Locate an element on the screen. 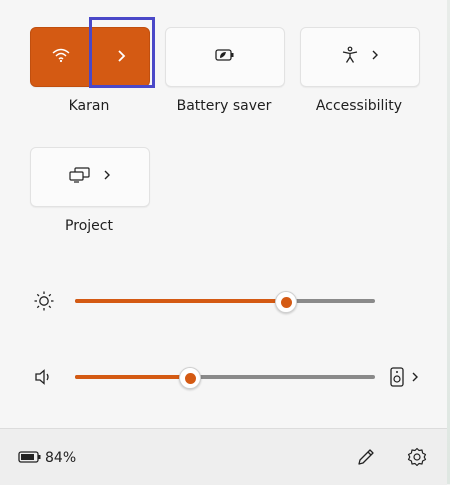  brightness-icon is located at coordinates (44, 301).